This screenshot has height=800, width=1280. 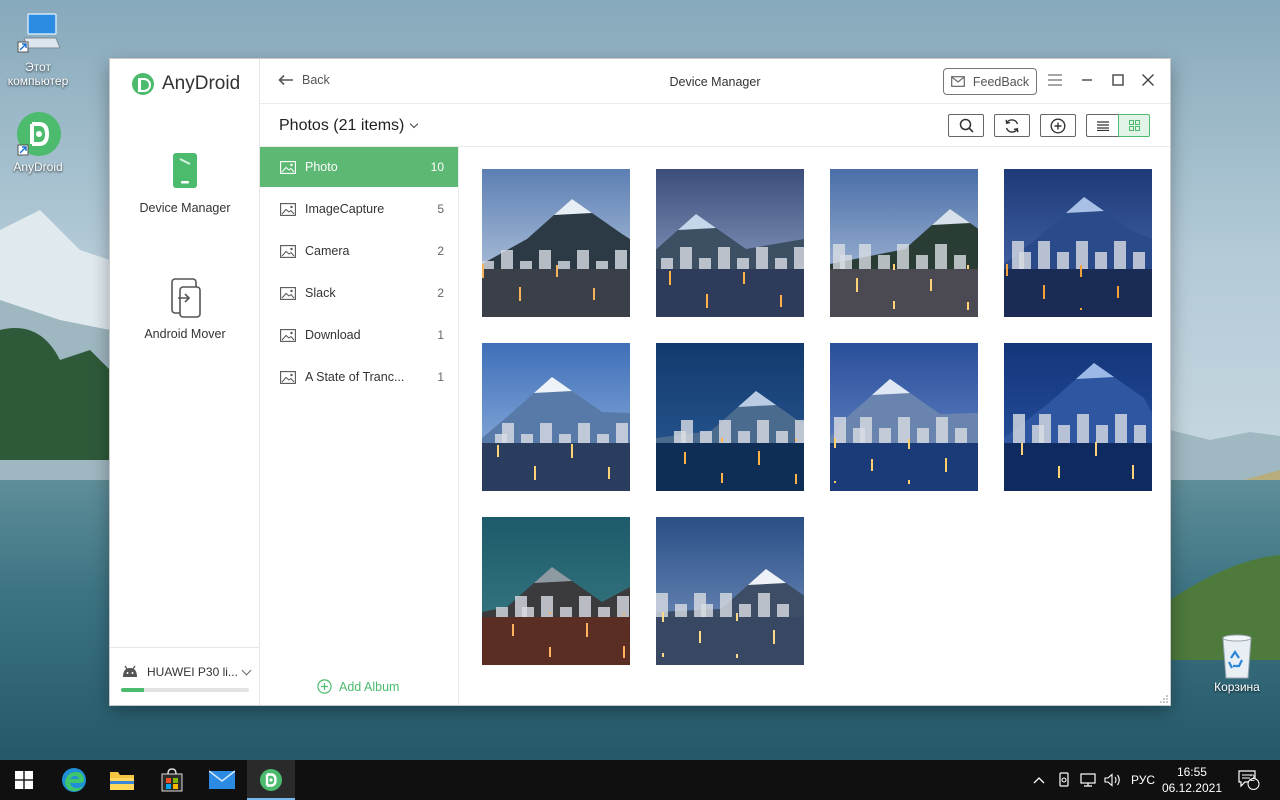 I want to click on windows-logo-icon, so click(x=24, y=780).